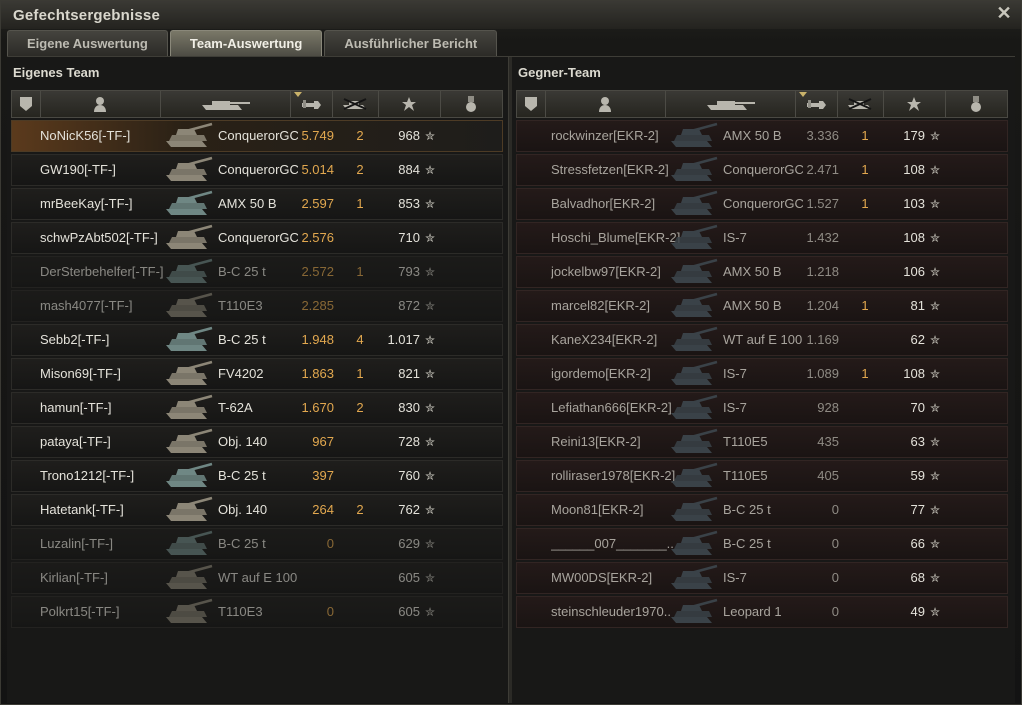 This screenshot has width=1022, height=705. I want to click on player-row: Sebb2[-TF-] B-C 25 t 1.948 4 1.017 ✮, so click(257, 340).